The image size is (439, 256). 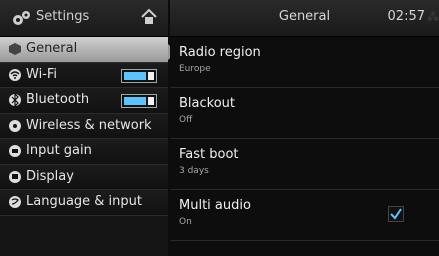 What do you see at coordinates (84, 50) in the screenshot?
I see `sidebar-item-general: General` at bounding box center [84, 50].